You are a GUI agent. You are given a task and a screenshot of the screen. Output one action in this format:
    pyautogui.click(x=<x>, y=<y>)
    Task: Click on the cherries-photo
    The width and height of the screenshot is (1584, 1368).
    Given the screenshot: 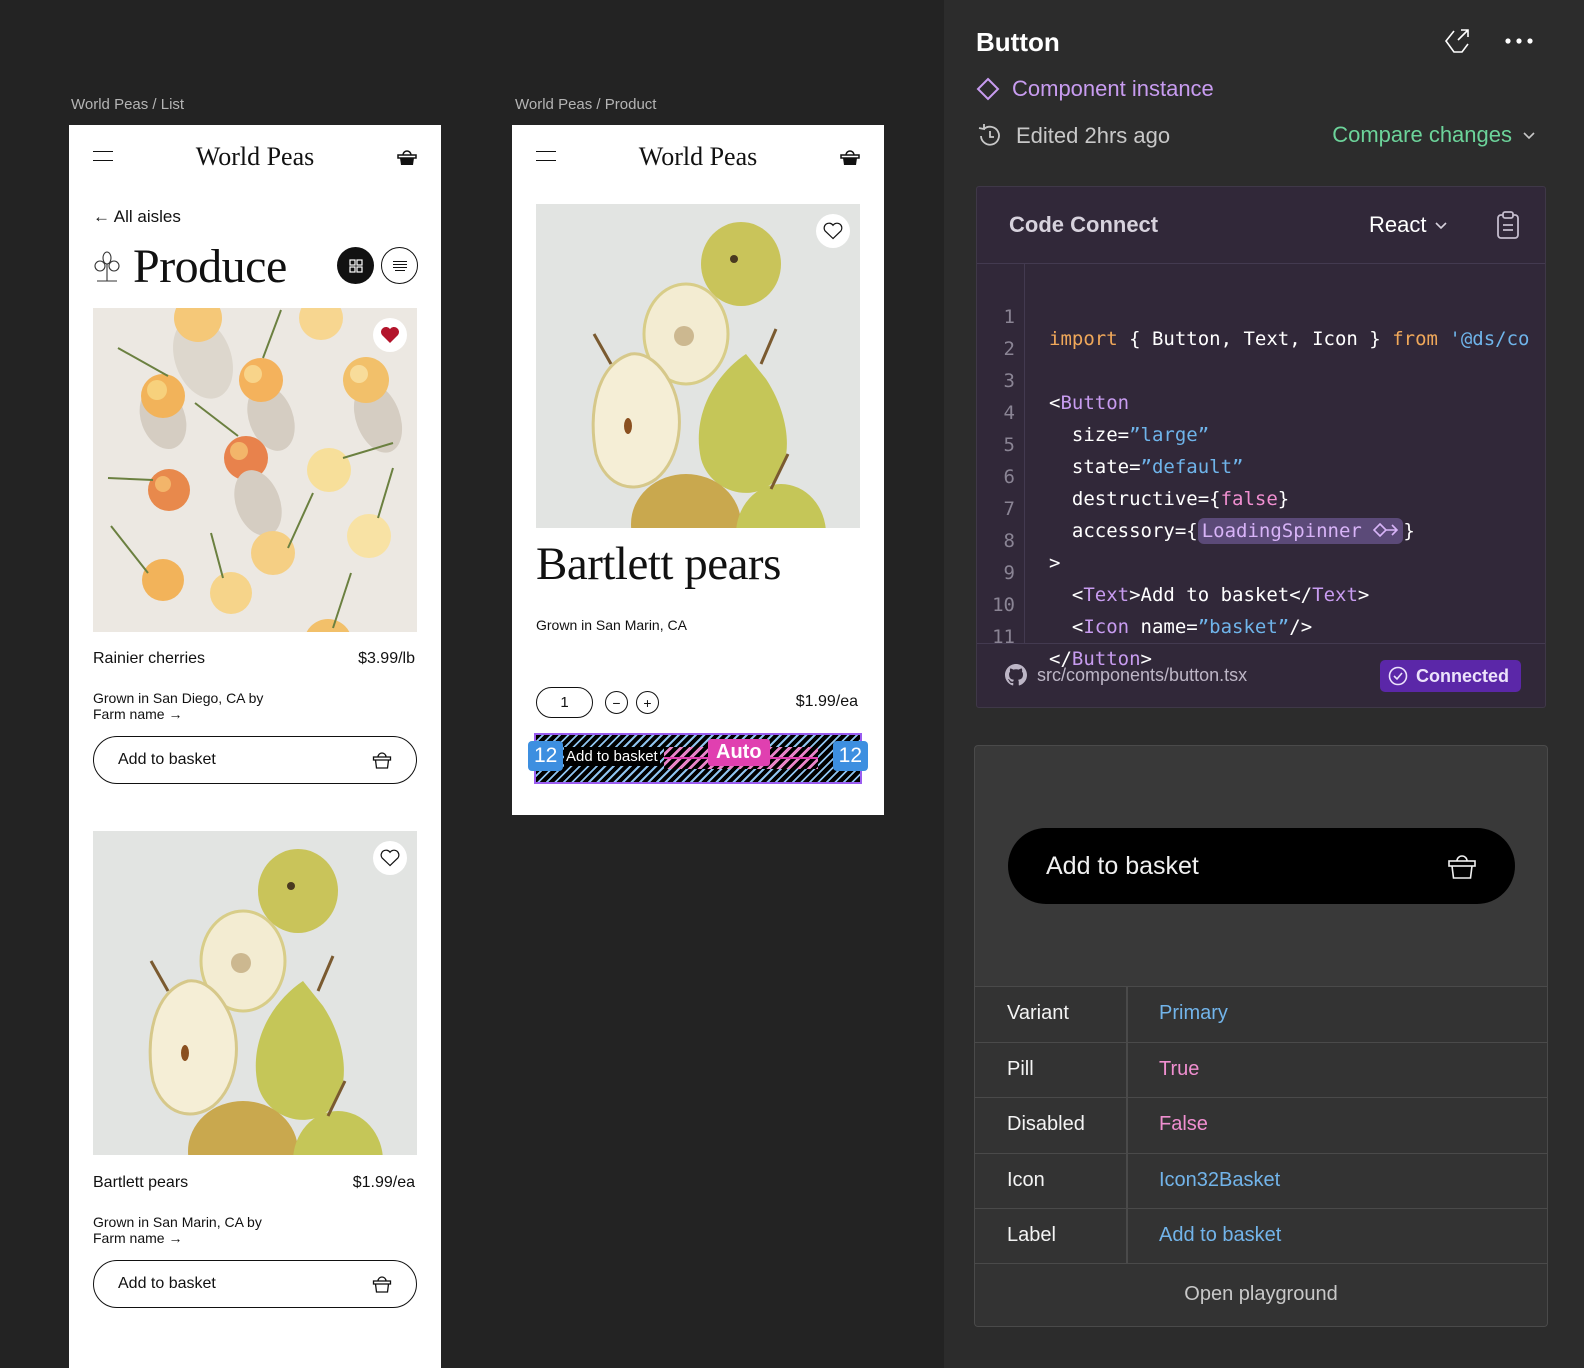 What is the action you would take?
    pyautogui.click(x=255, y=470)
    